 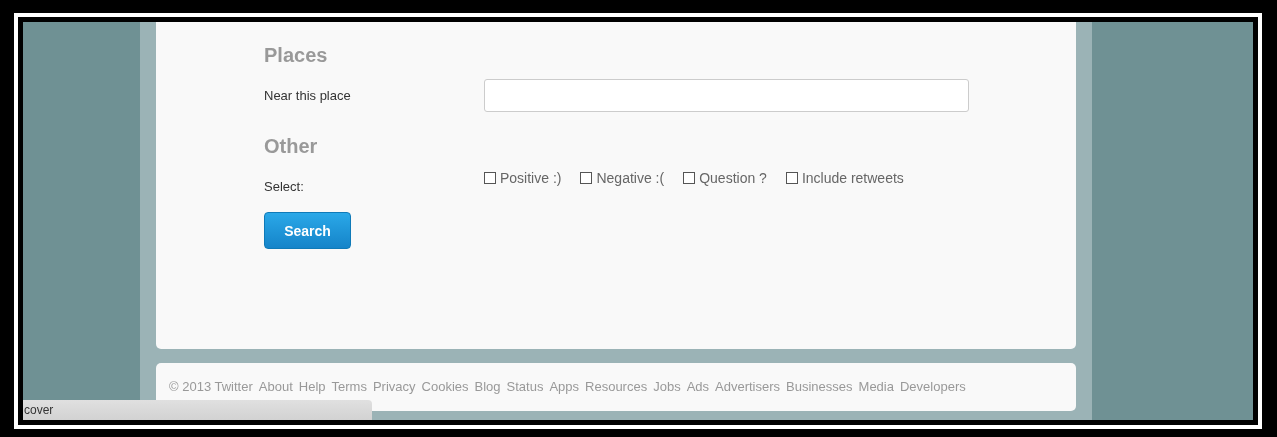 I want to click on footer-link: Cookies, so click(x=445, y=386).